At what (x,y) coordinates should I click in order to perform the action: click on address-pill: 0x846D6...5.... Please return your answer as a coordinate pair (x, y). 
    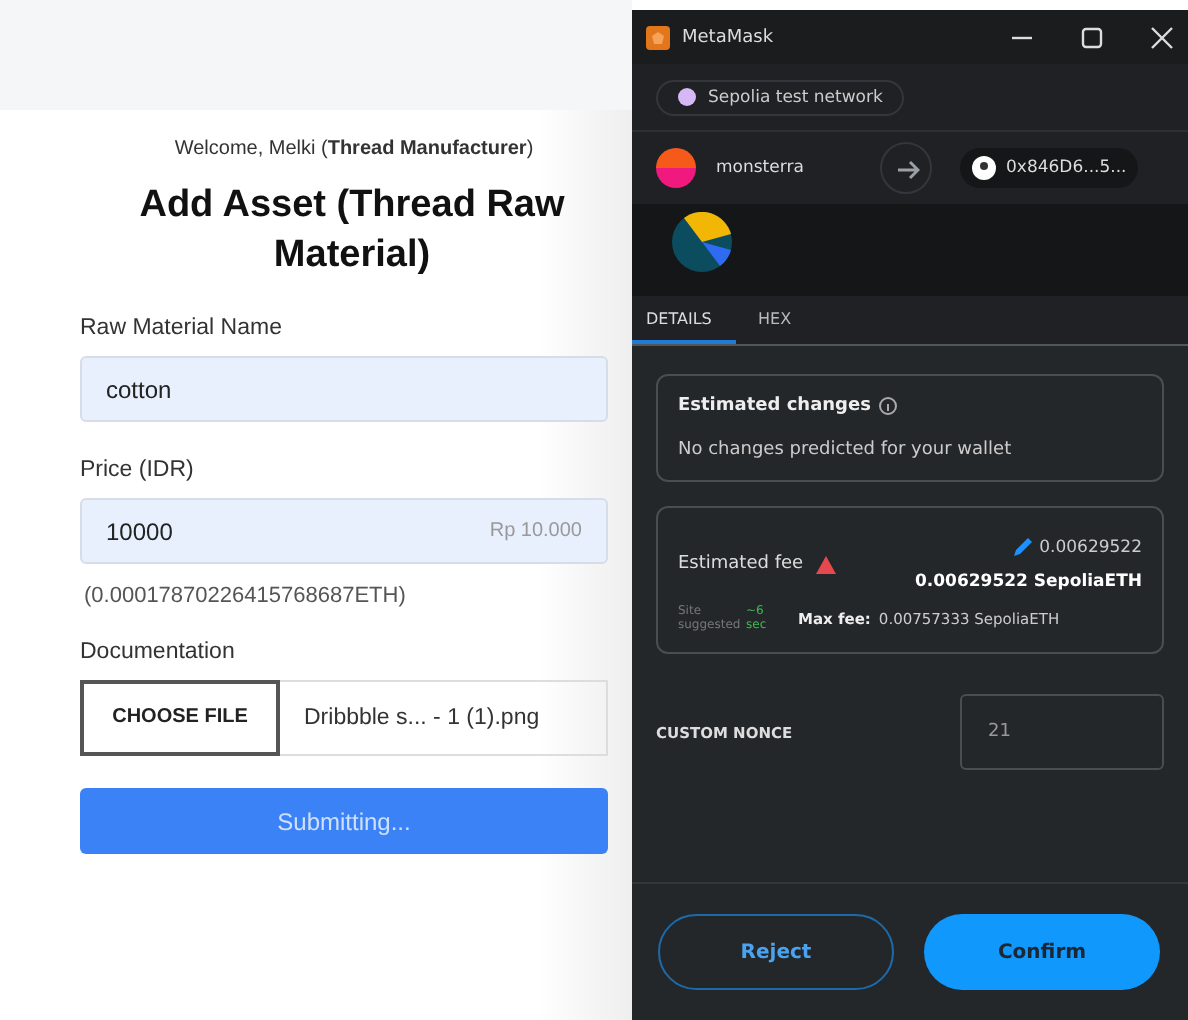
    Looking at the image, I should click on (1049, 168).